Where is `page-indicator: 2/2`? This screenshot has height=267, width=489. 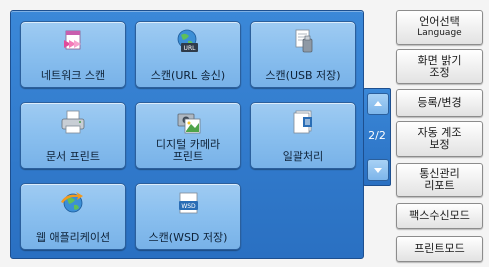 page-indicator: 2/2 is located at coordinates (377, 135).